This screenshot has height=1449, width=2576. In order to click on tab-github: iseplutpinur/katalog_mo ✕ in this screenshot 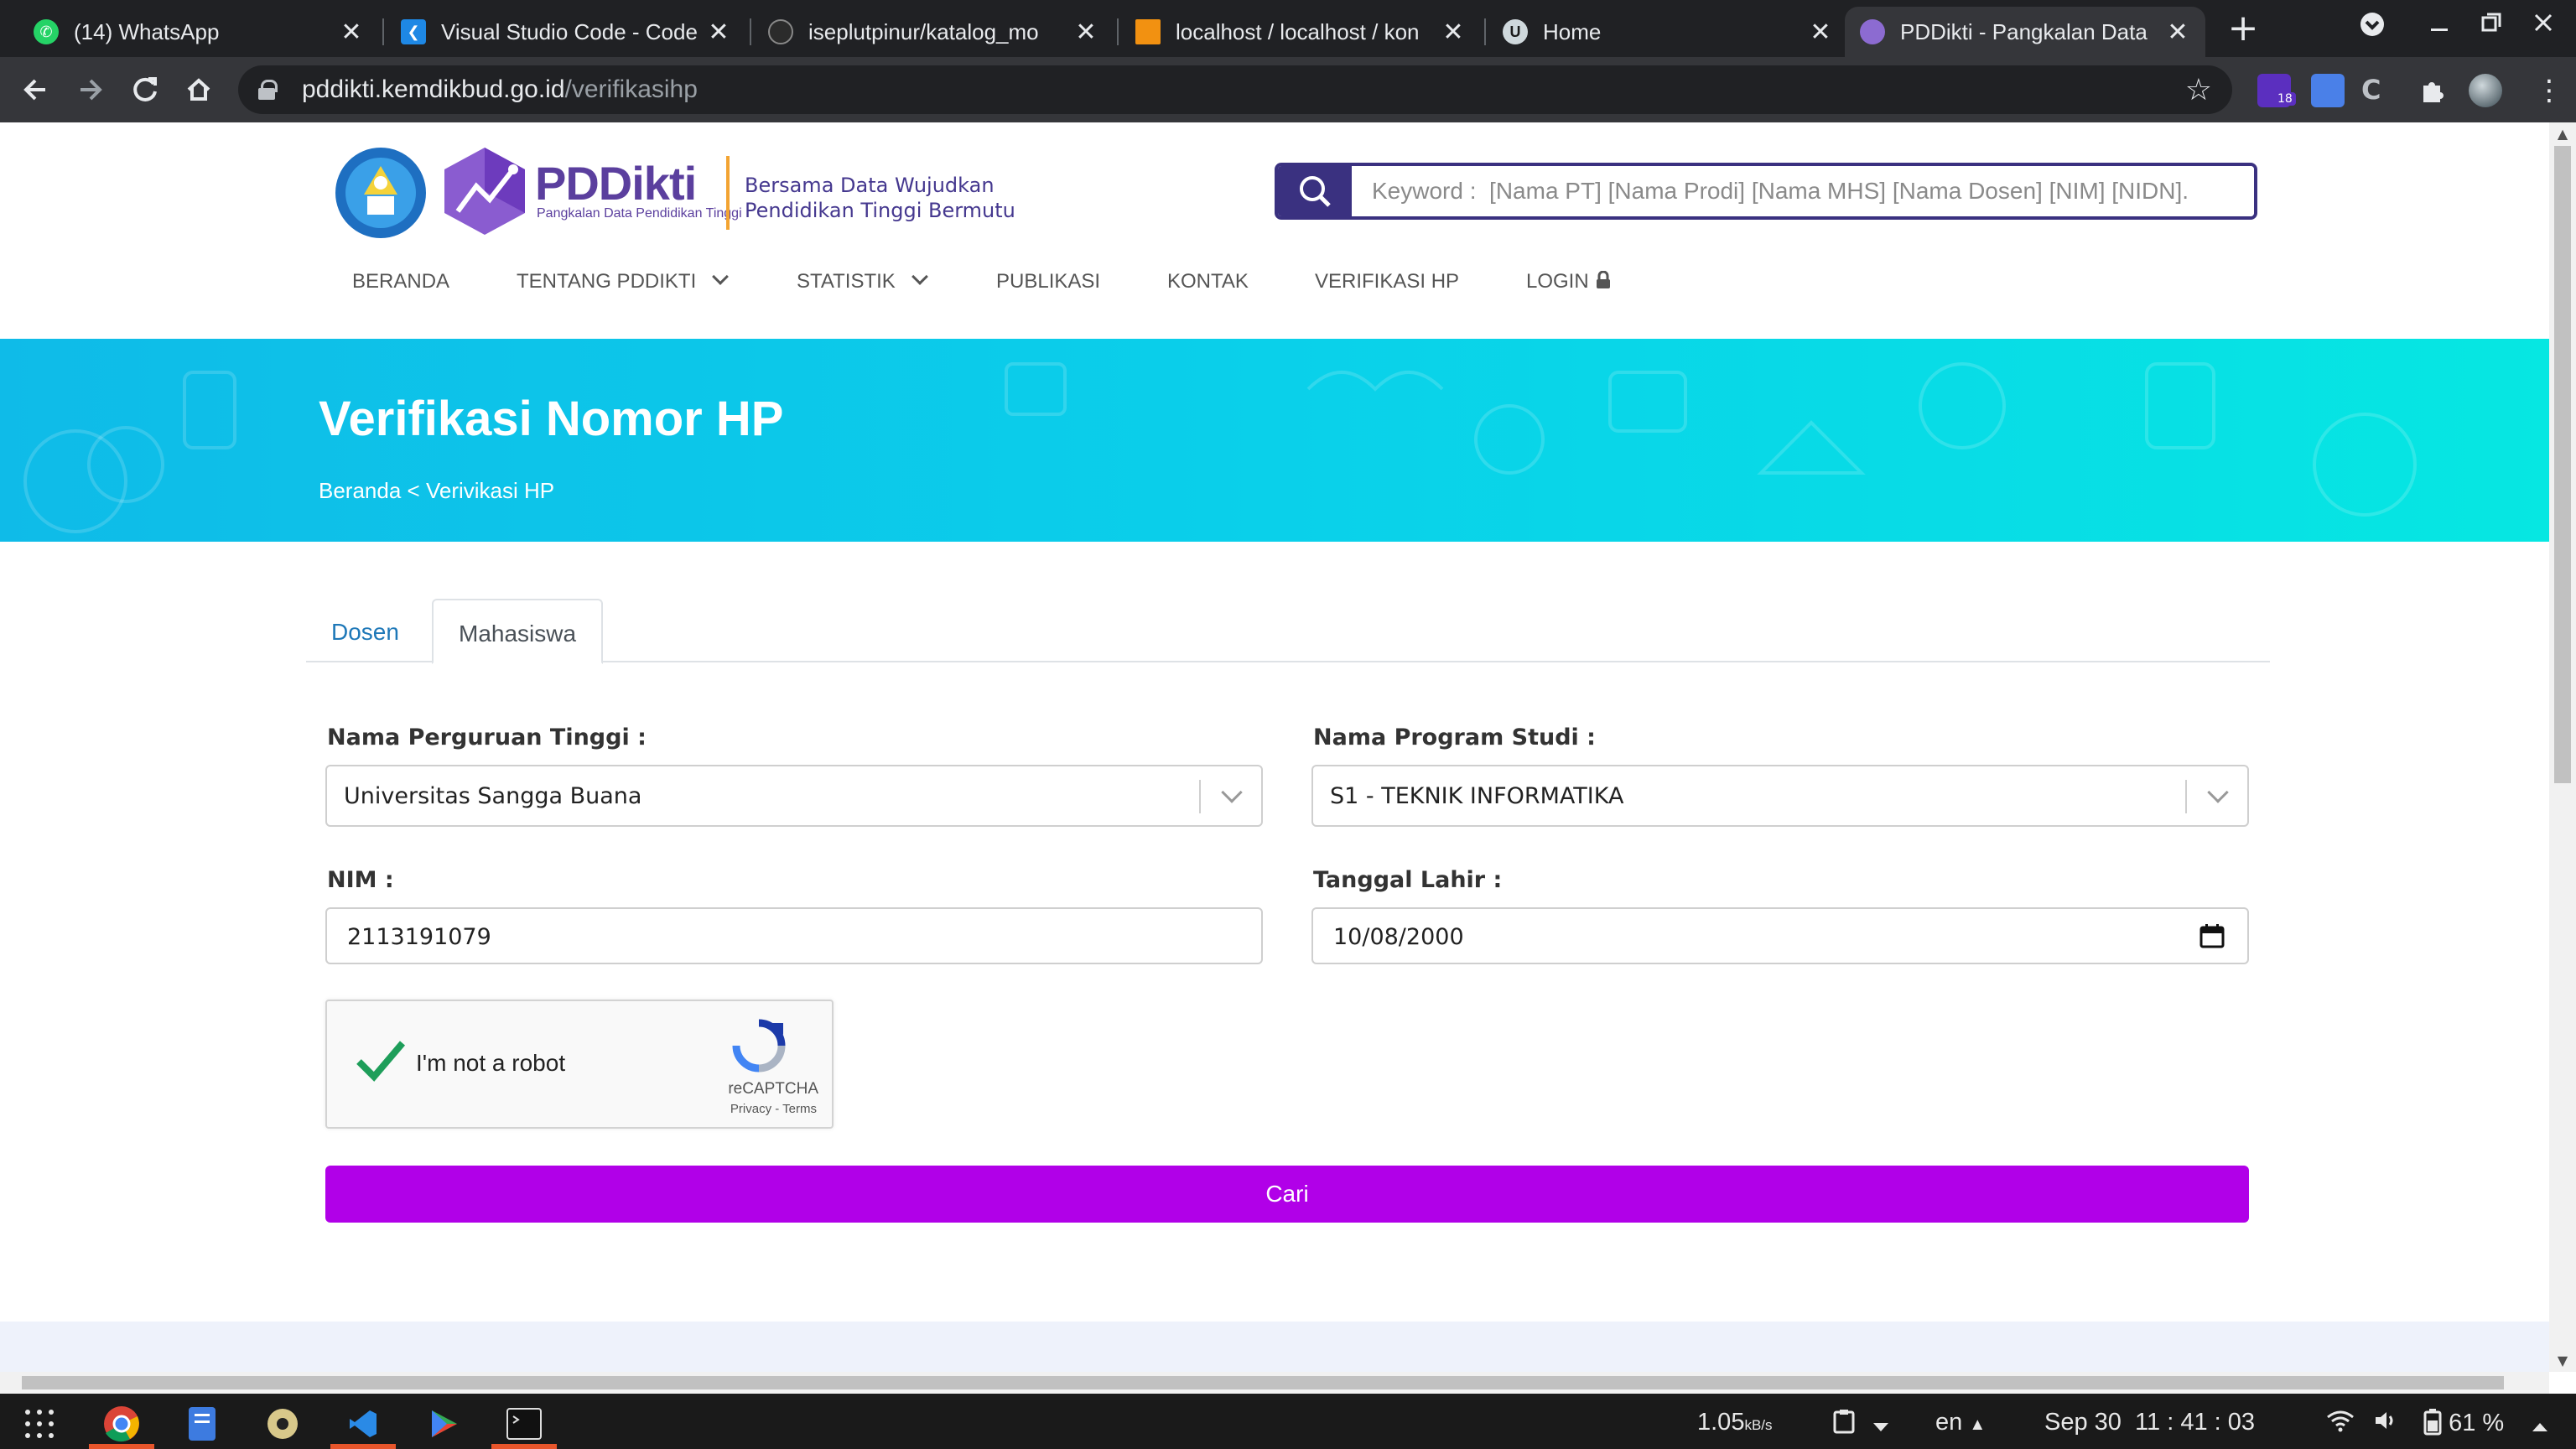, I will do `click(933, 32)`.